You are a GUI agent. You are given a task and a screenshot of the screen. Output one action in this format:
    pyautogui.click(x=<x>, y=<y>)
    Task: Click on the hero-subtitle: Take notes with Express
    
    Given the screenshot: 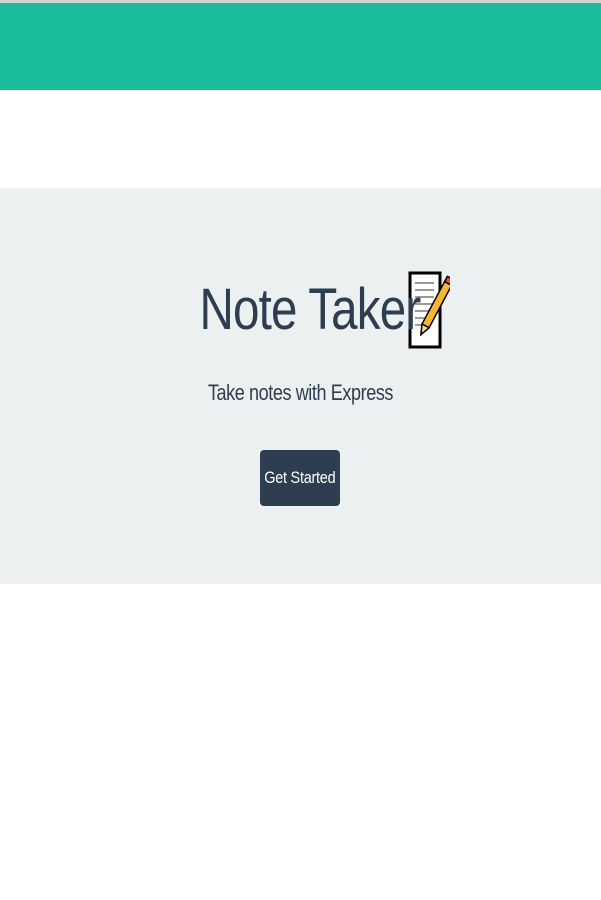 What is the action you would take?
    pyautogui.click(x=300, y=392)
    